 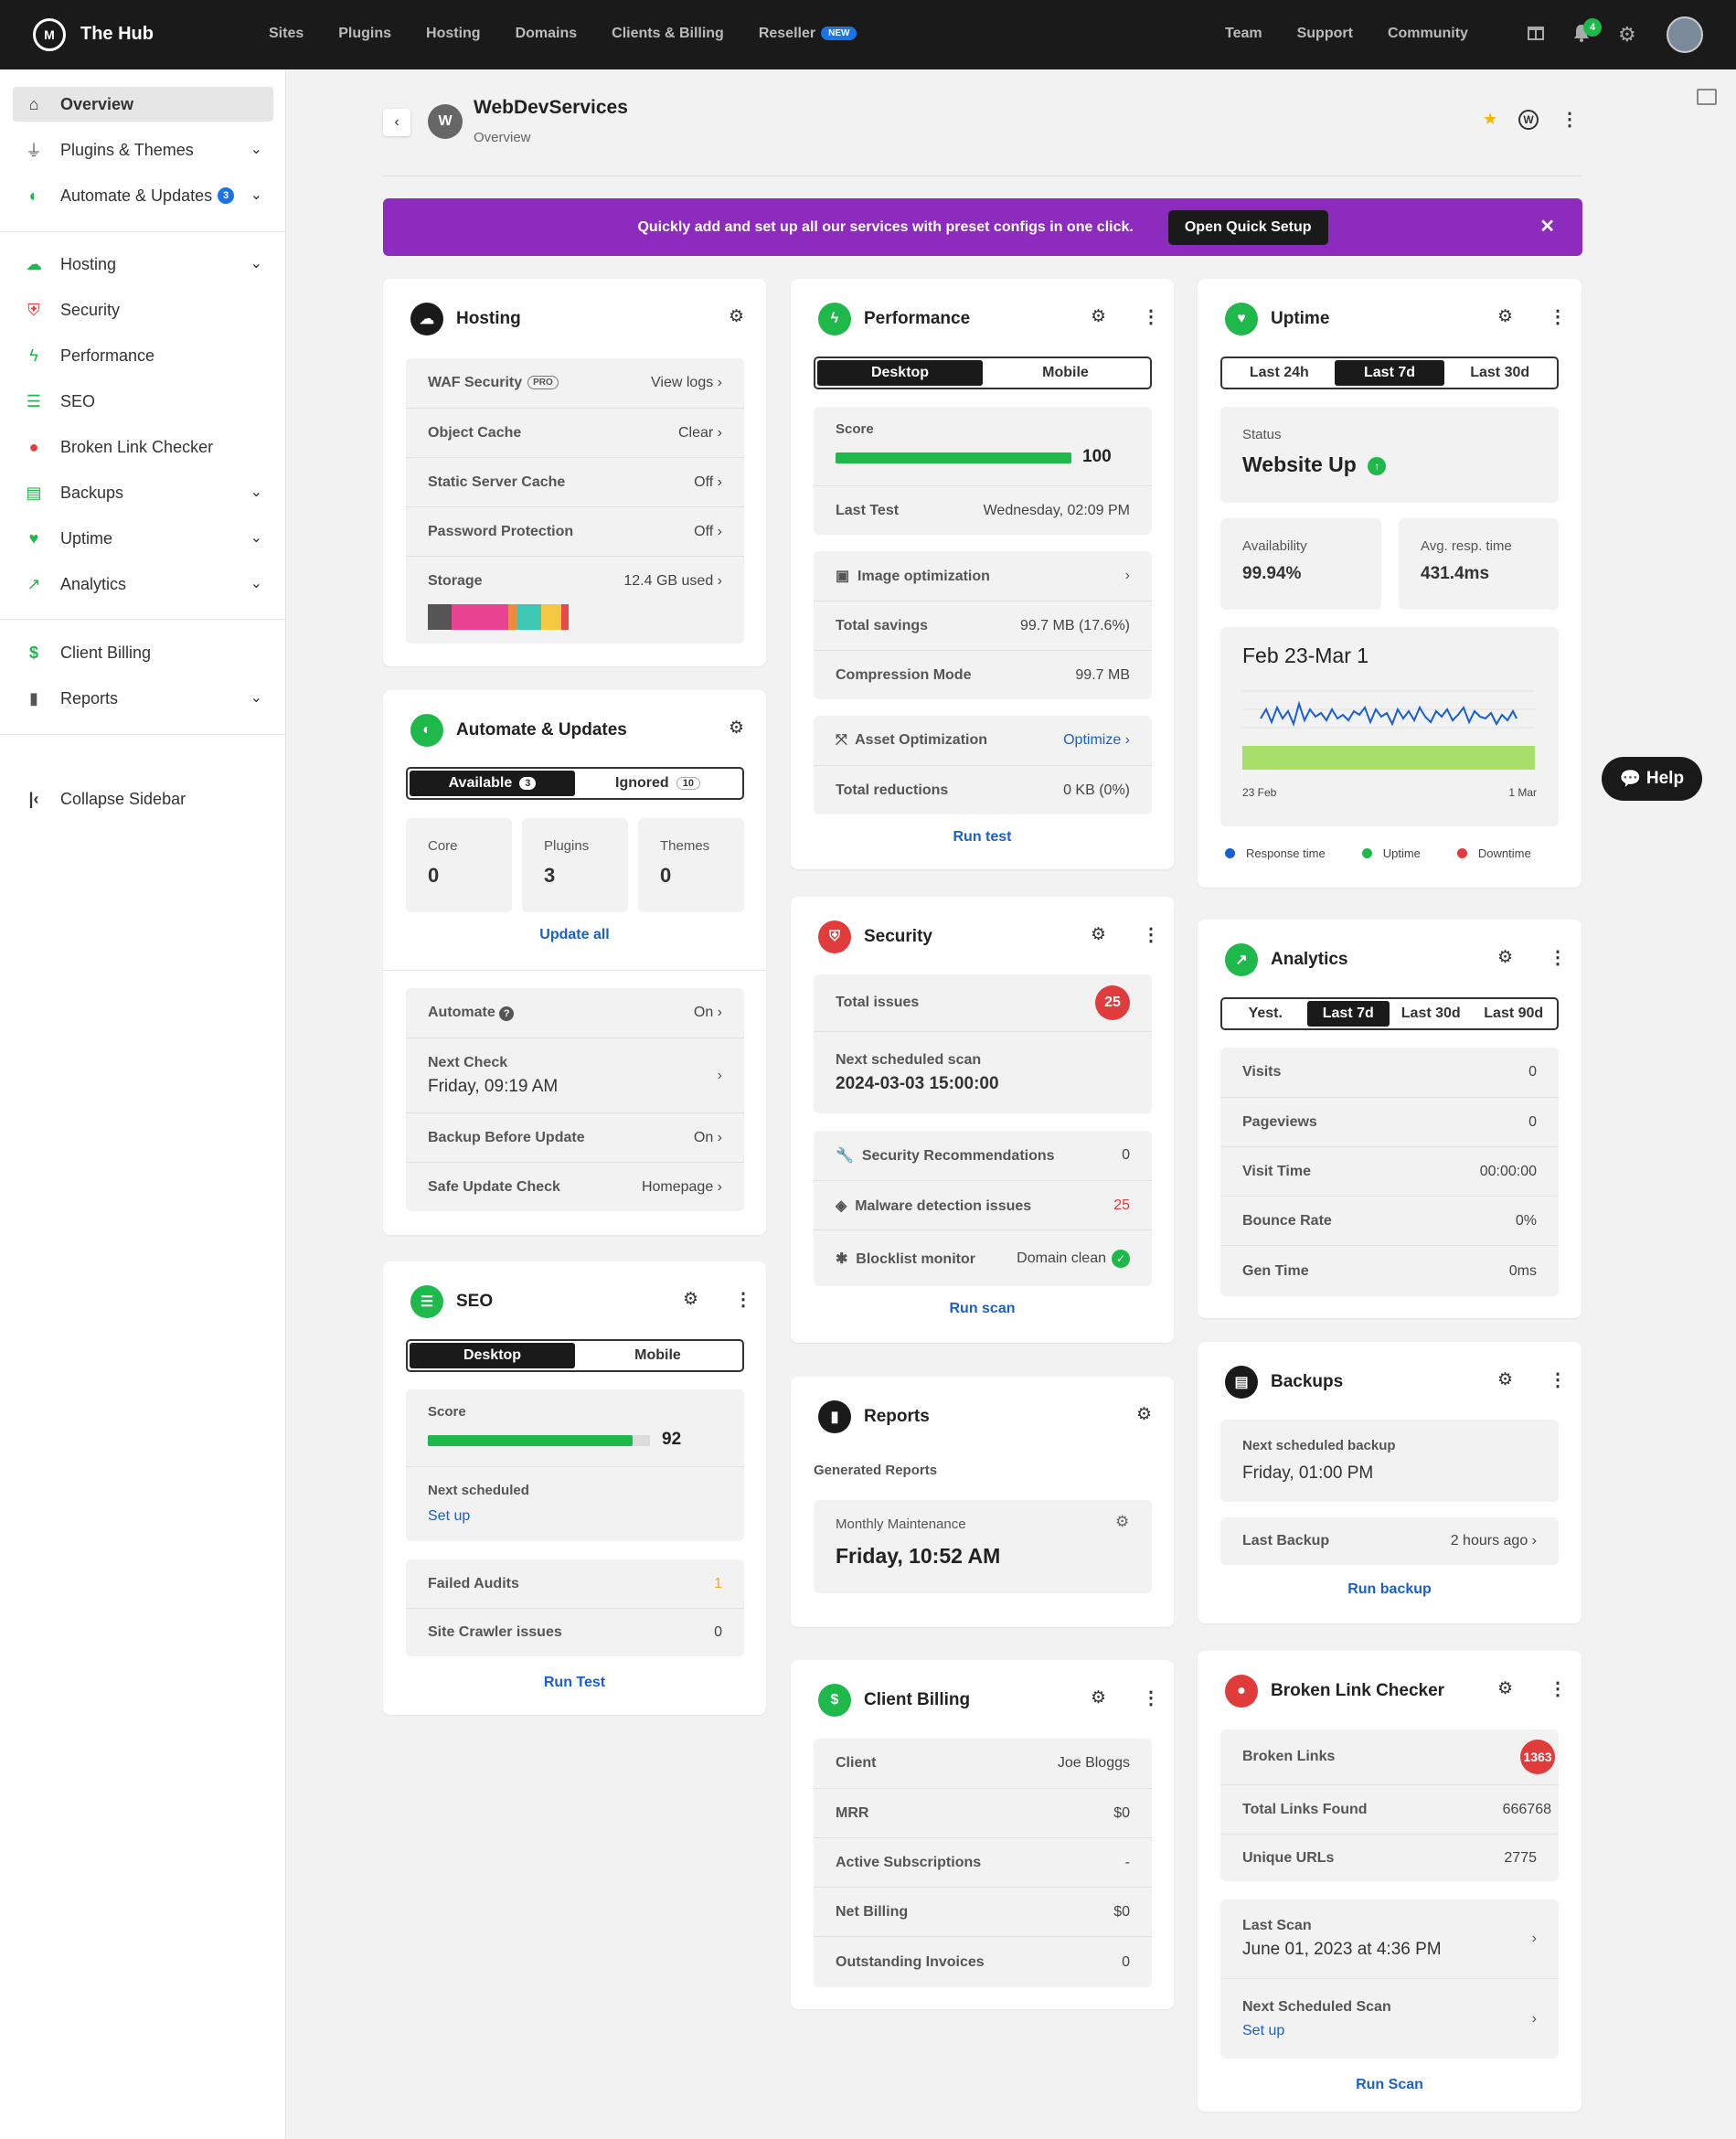 What do you see at coordinates (575, 1632) in the screenshot?
I see `site-crawler-row: Site Crawler issues 0` at bounding box center [575, 1632].